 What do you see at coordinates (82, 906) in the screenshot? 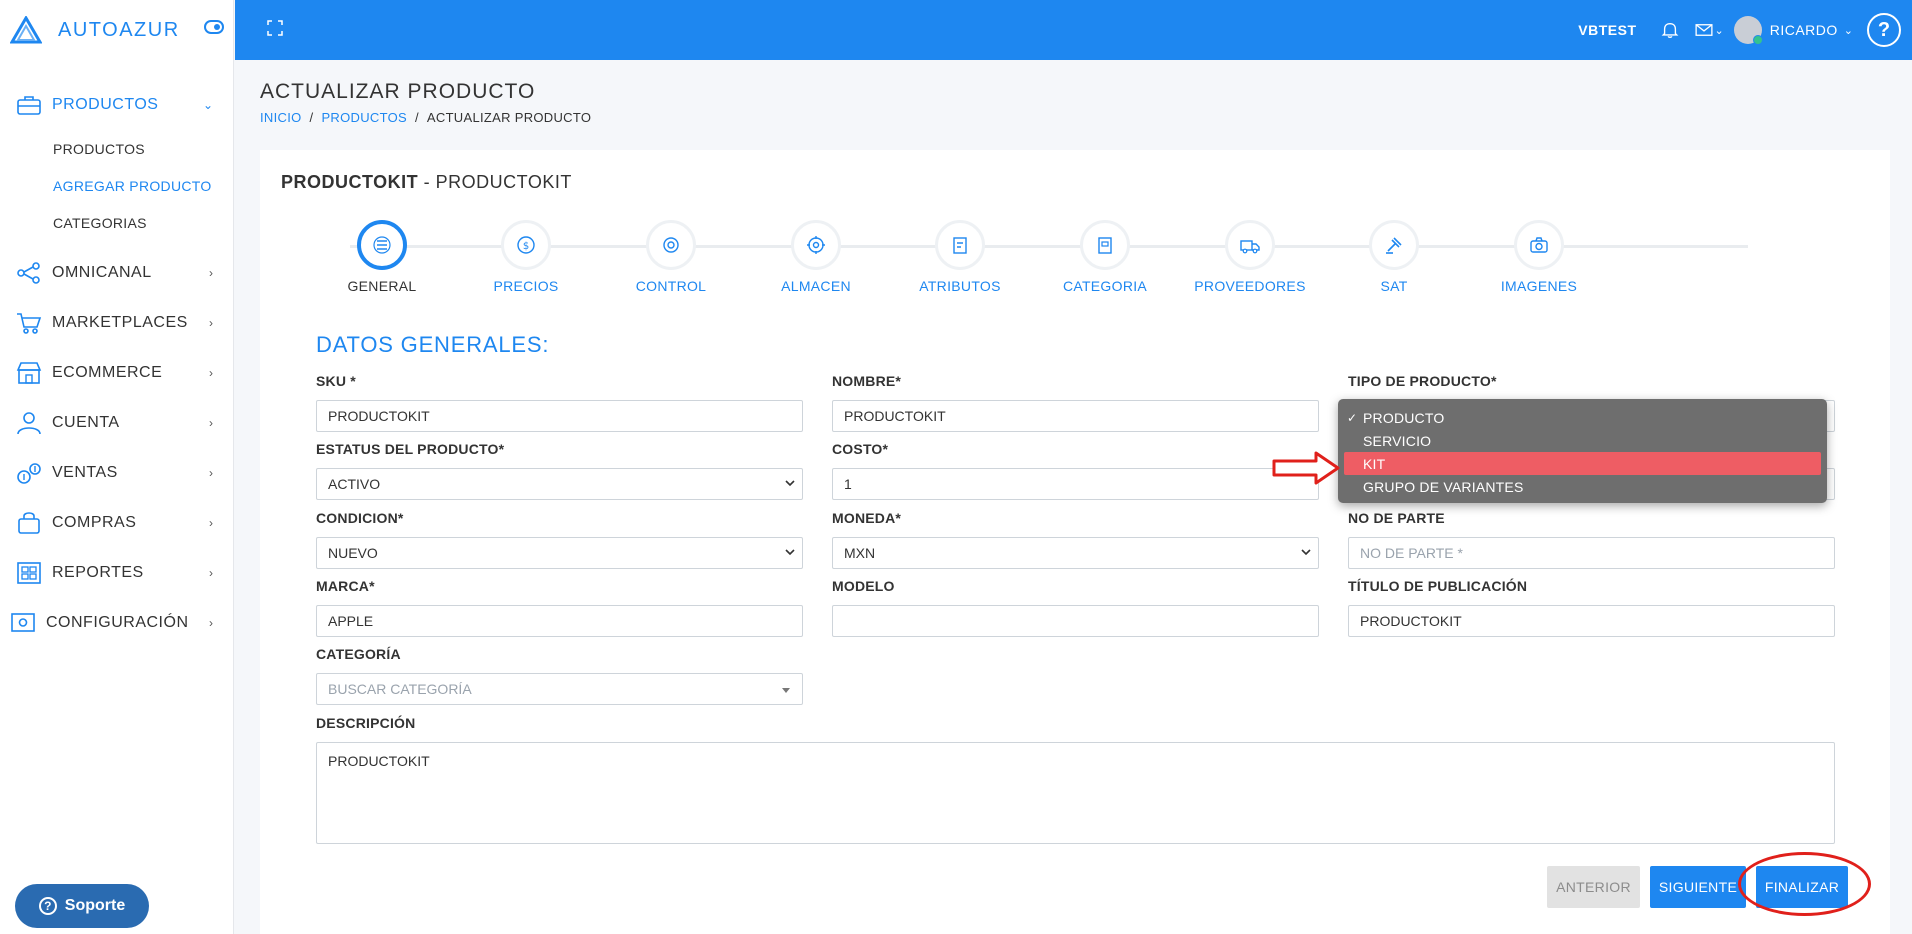
I see `support-button: ? Soporte` at bounding box center [82, 906].